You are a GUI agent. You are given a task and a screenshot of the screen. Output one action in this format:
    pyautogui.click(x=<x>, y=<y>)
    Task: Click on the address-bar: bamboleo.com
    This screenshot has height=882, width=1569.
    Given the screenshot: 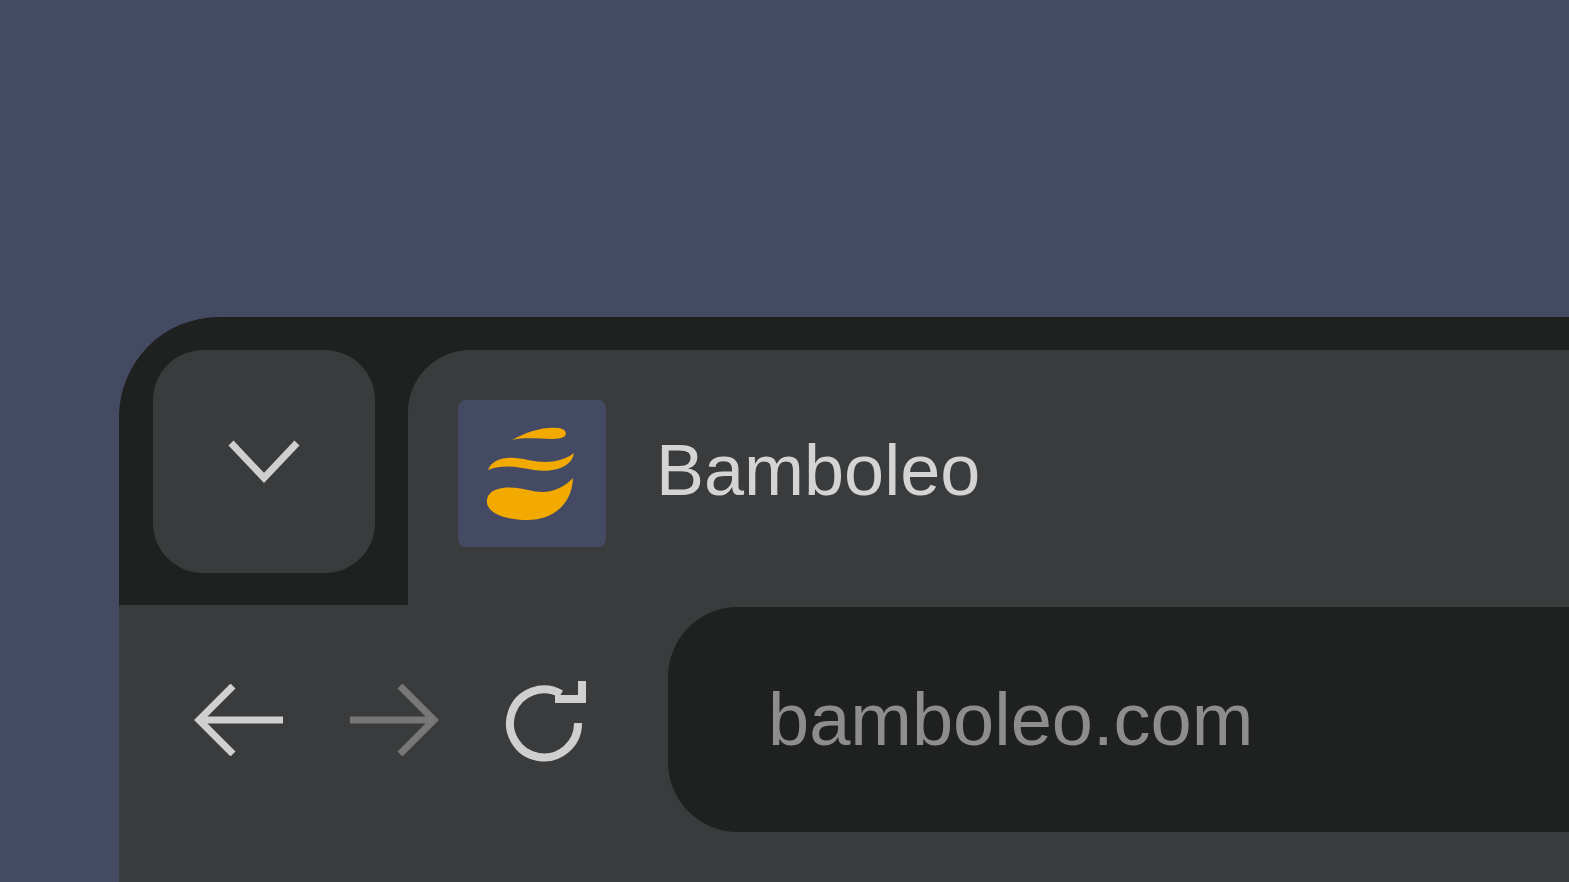 What is the action you would take?
    pyautogui.click(x=1118, y=719)
    